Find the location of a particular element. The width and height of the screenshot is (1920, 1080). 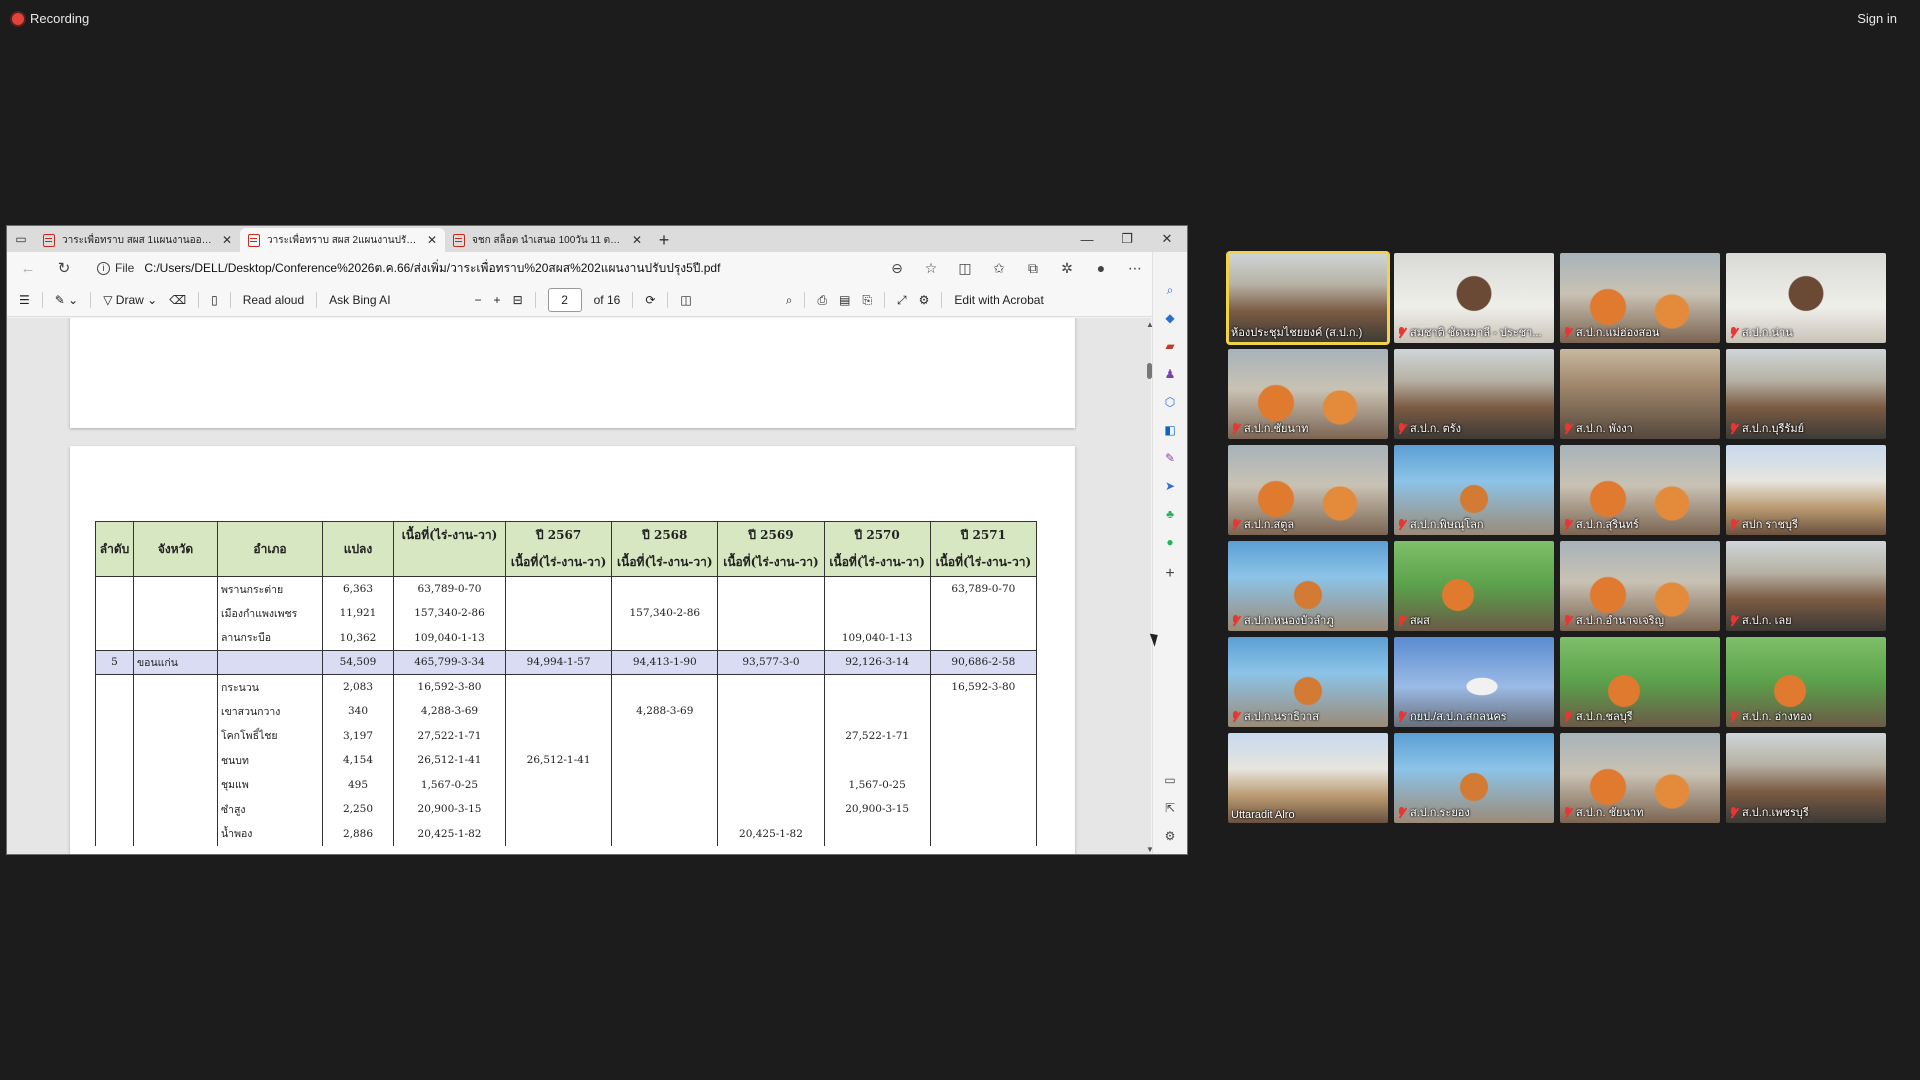

participant-tile: กยป./ส.ป.ก.สกลนคร is located at coordinates (1474, 682).